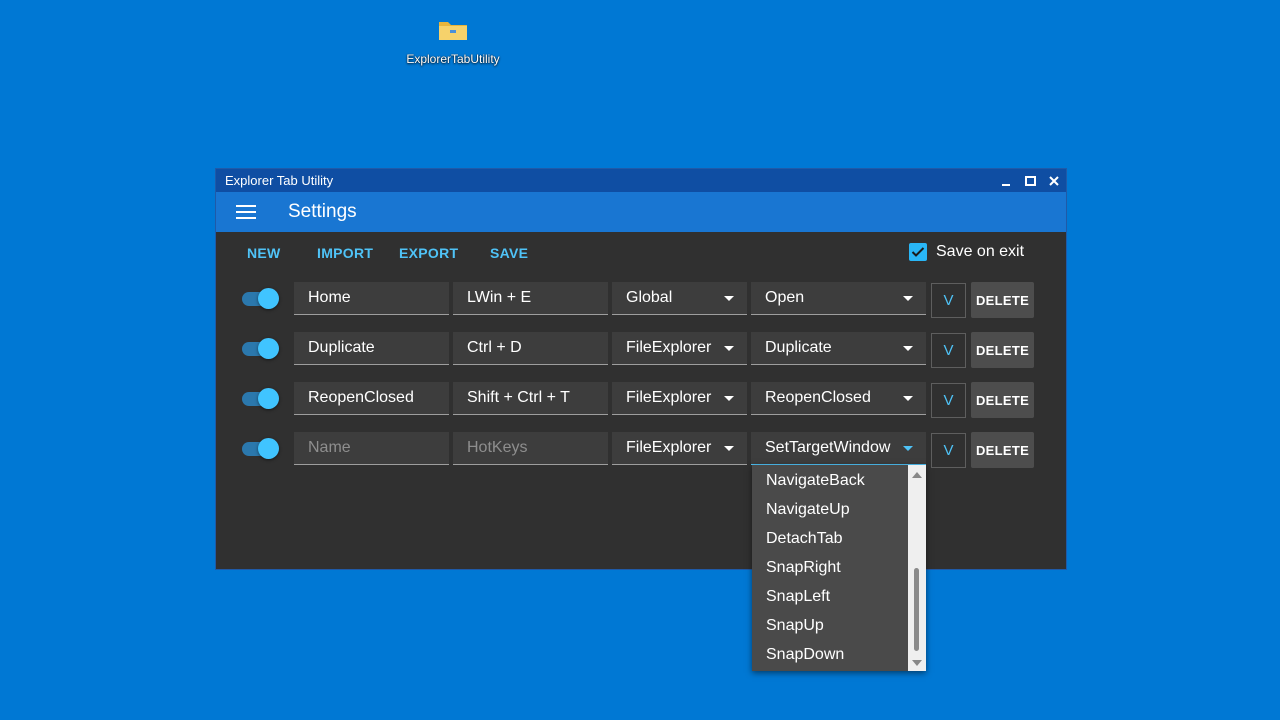 This screenshot has width=1280, height=720. Describe the element at coordinates (530, 298) in the screenshot. I see `hotkeys-input: LWin + E` at that location.